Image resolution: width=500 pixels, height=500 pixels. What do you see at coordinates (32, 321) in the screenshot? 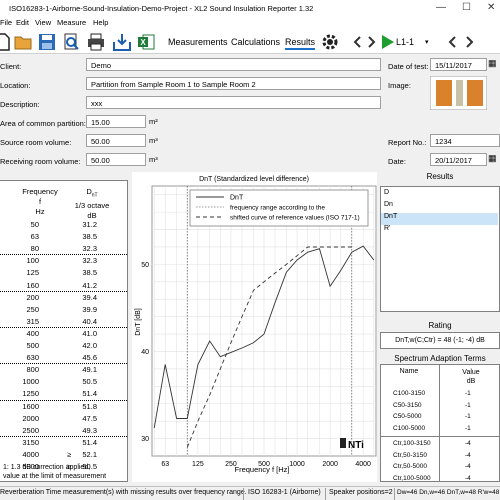
I see `frequency-cell: 315` at bounding box center [32, 321].